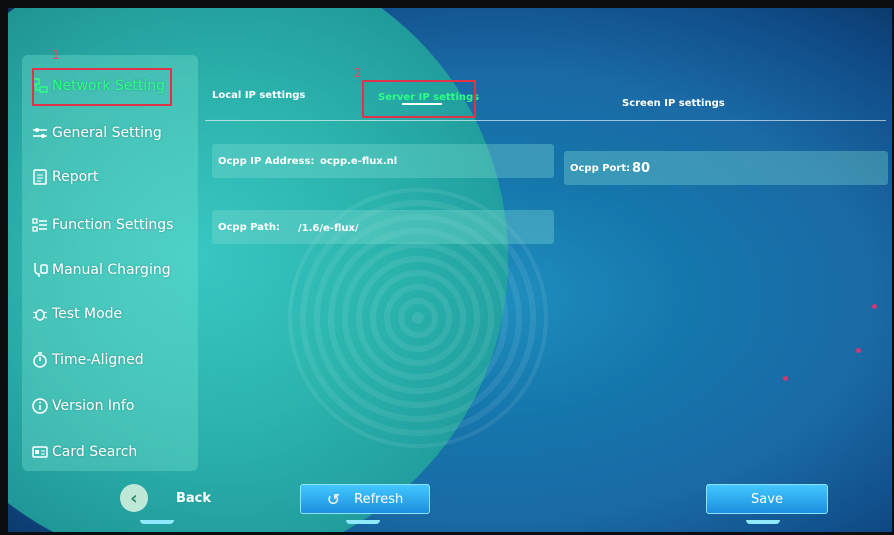  I want to click on ocpp-ip-address-field: Ocpp IP Address: ocpp.e-flux.nl, so click(383, 161).